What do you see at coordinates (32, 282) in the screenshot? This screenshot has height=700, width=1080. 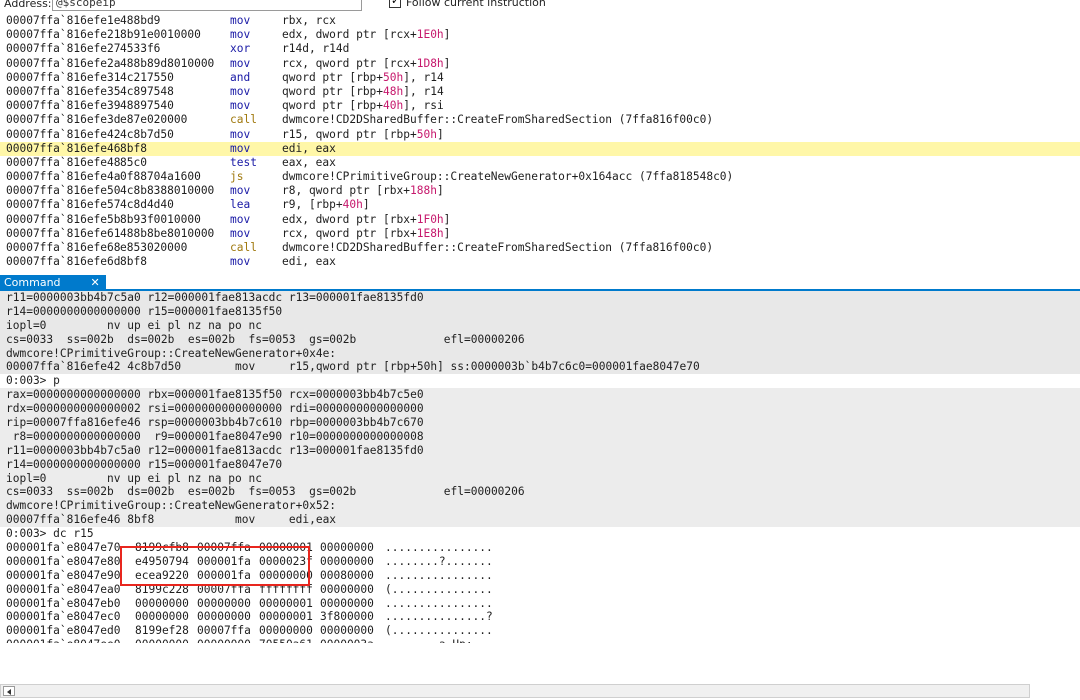 I see `tab-command-label: Command` at bounding box center [32, 282].